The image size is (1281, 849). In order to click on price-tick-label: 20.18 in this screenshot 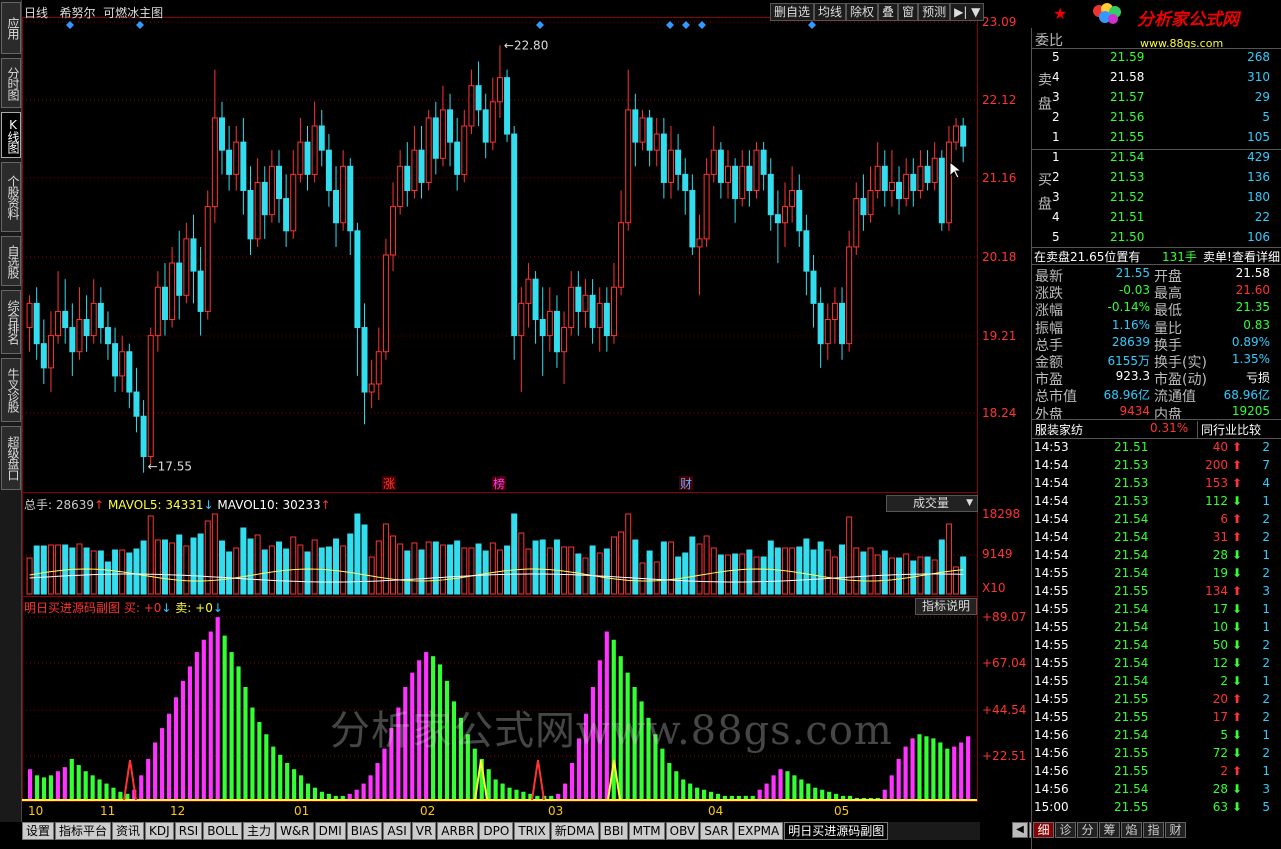, I will do `click(999, 257)`.